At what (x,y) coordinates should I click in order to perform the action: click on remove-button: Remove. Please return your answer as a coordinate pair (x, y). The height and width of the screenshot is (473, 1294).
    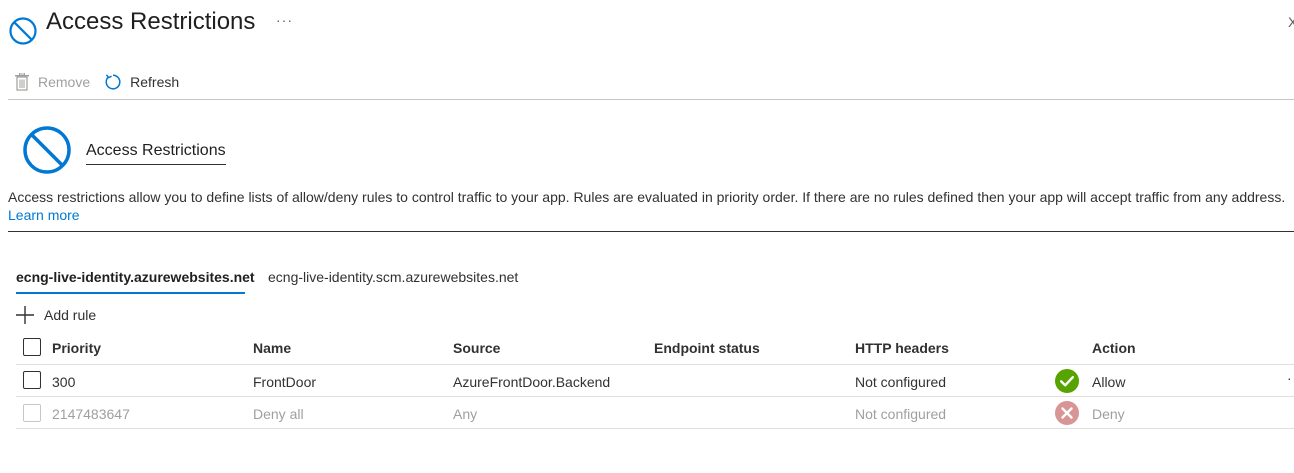
    Looking at the image, I should click on (52, 82).